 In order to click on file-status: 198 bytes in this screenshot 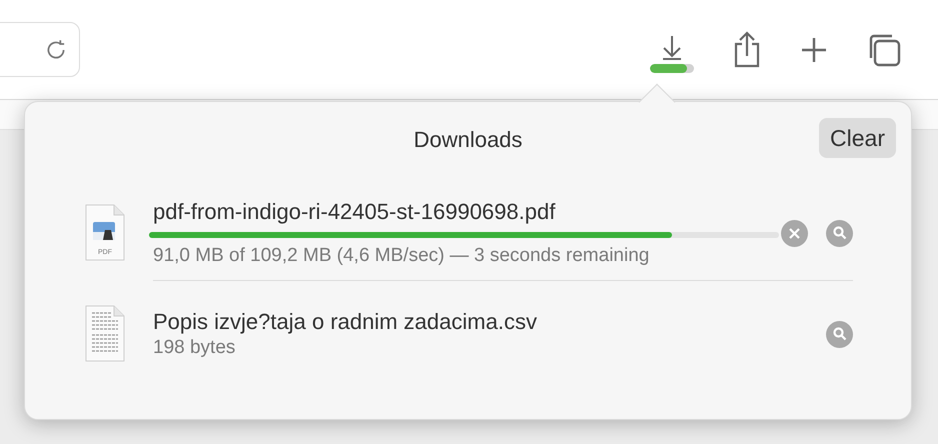, I will do `click(194, 348)`.